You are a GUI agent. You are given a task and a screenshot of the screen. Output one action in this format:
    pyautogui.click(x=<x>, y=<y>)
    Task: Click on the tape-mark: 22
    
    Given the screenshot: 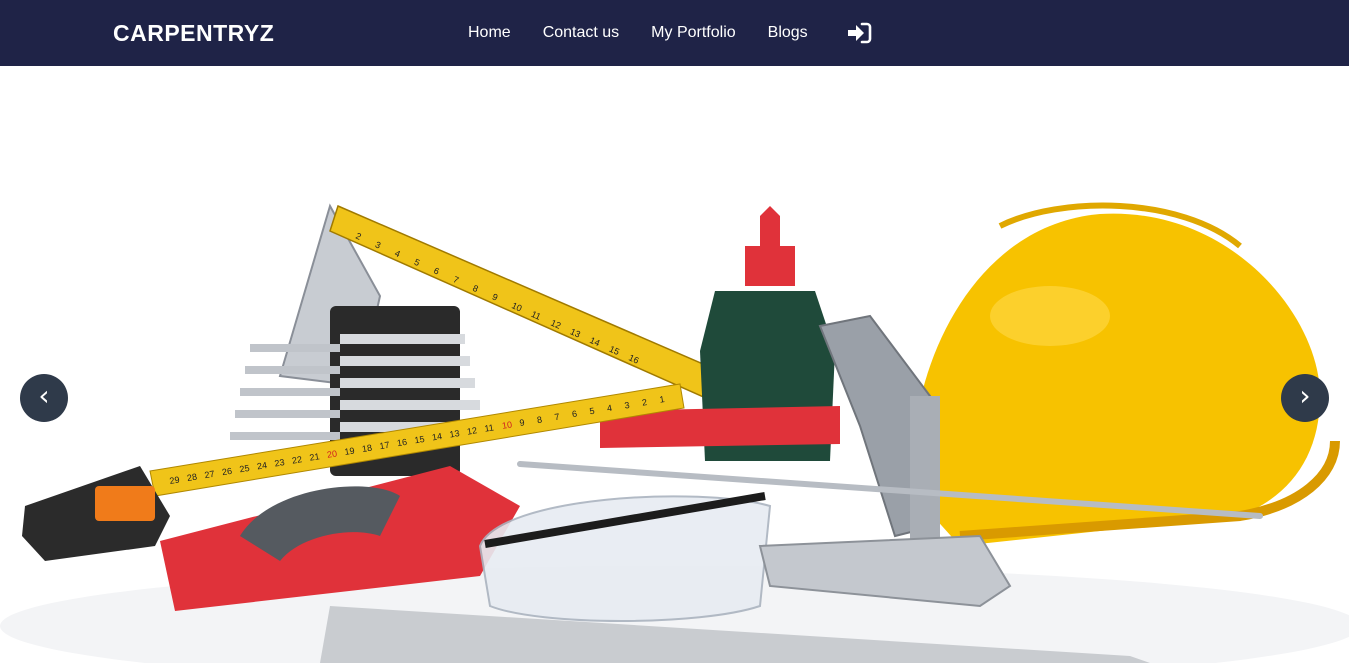 What is the action you would take?
    pyautogui.click(x=296, y=459)
    